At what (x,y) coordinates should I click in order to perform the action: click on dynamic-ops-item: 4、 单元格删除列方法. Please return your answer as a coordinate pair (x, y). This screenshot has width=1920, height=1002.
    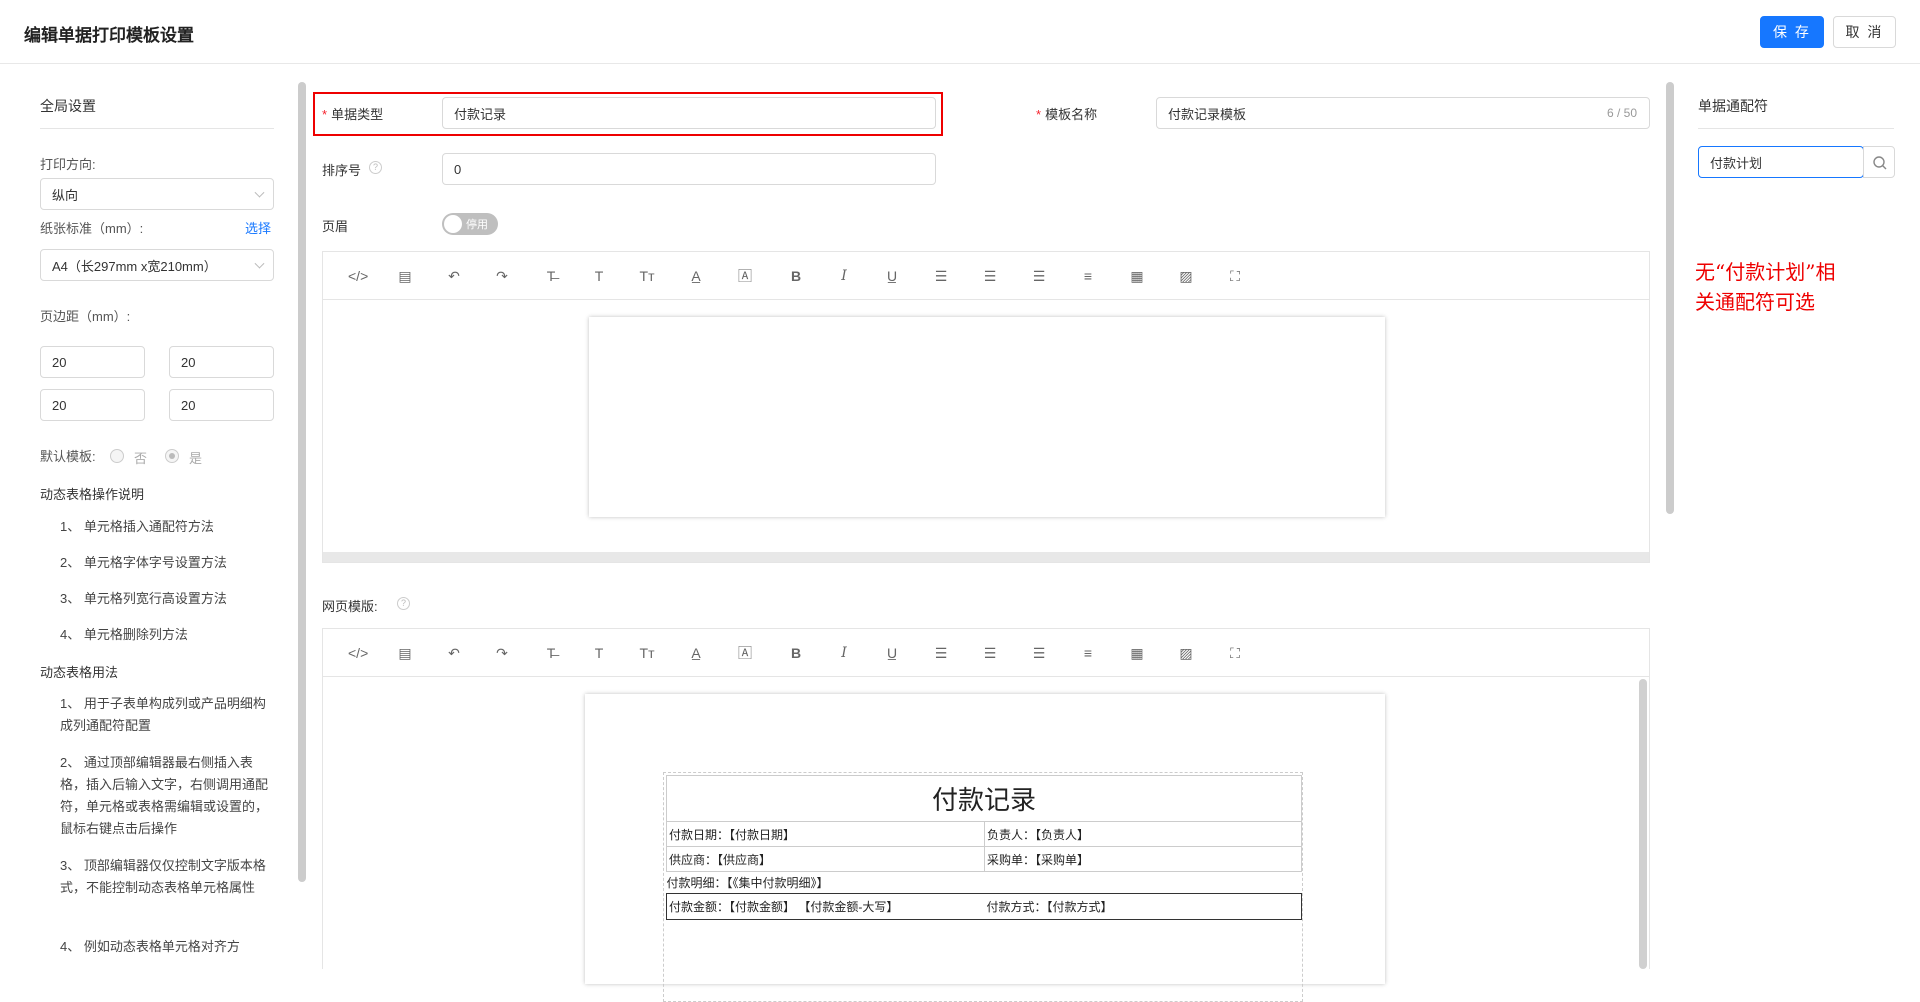
    Looking at the image, I should click on (124, 635).